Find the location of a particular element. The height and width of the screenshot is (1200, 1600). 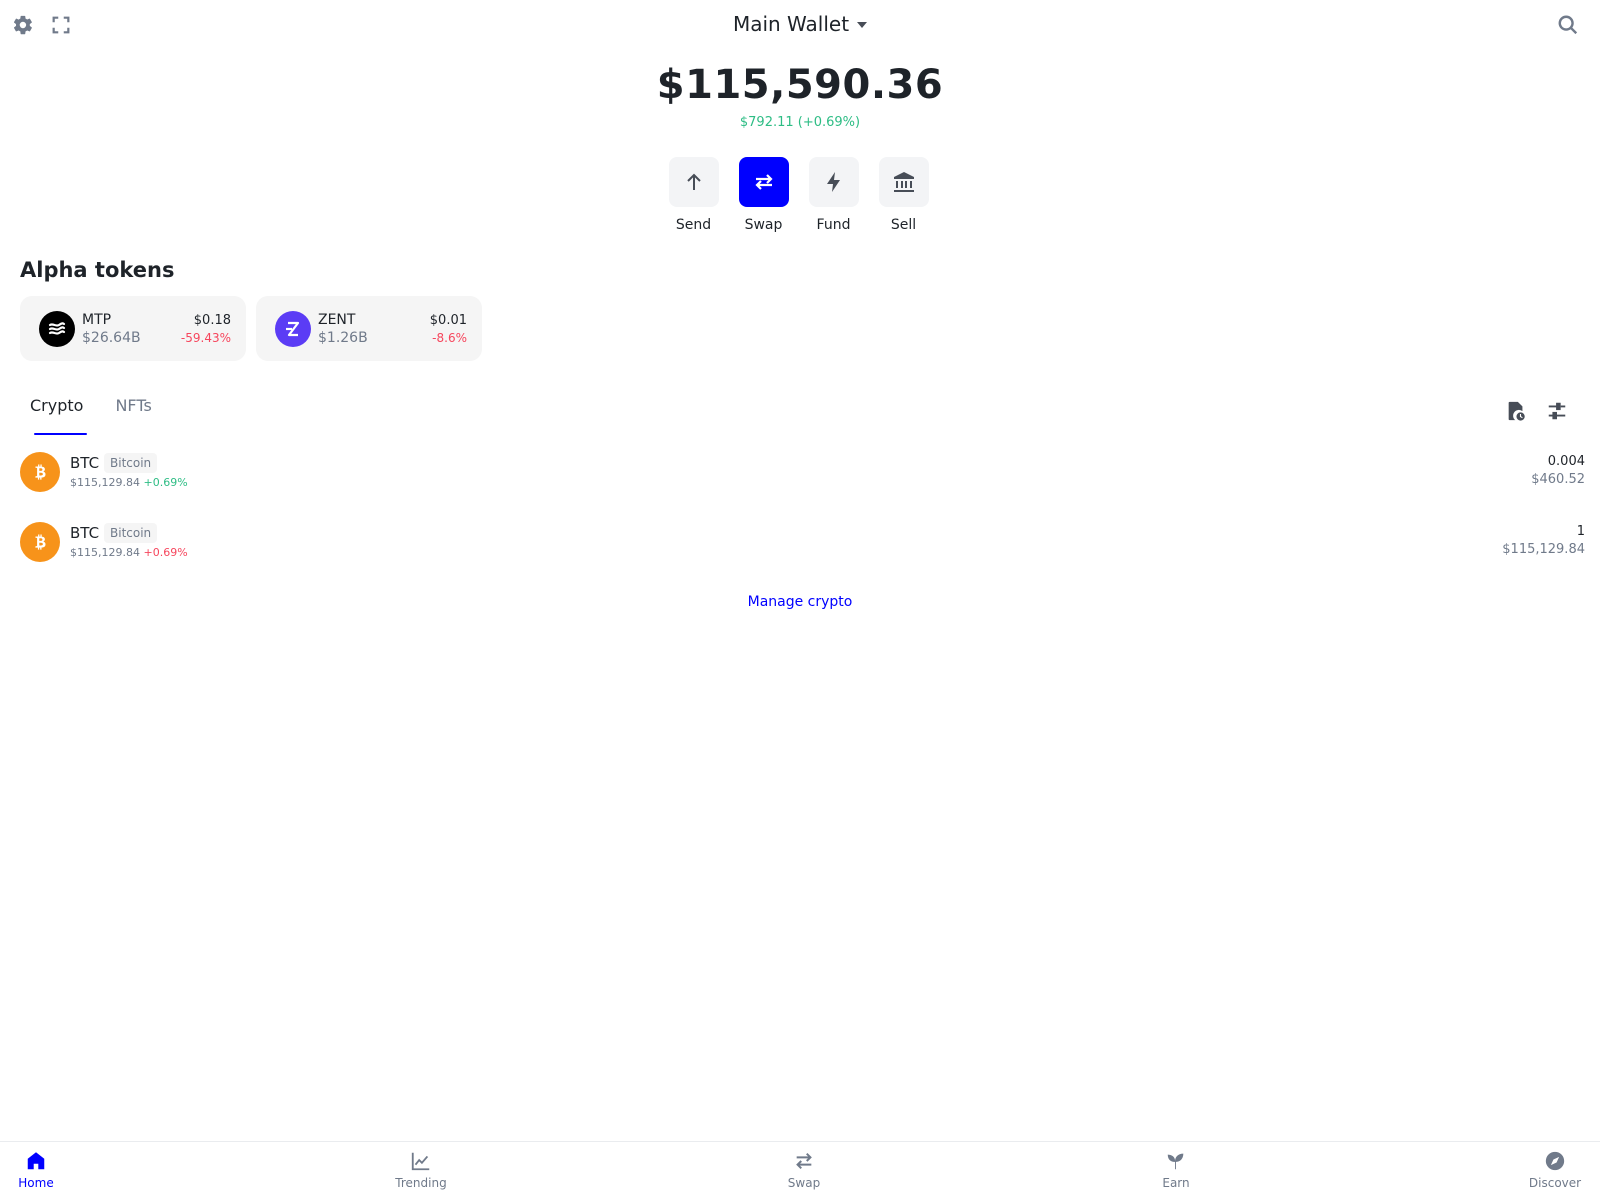

nav-trending-label: Trending is located at coordinates (421, 1183).